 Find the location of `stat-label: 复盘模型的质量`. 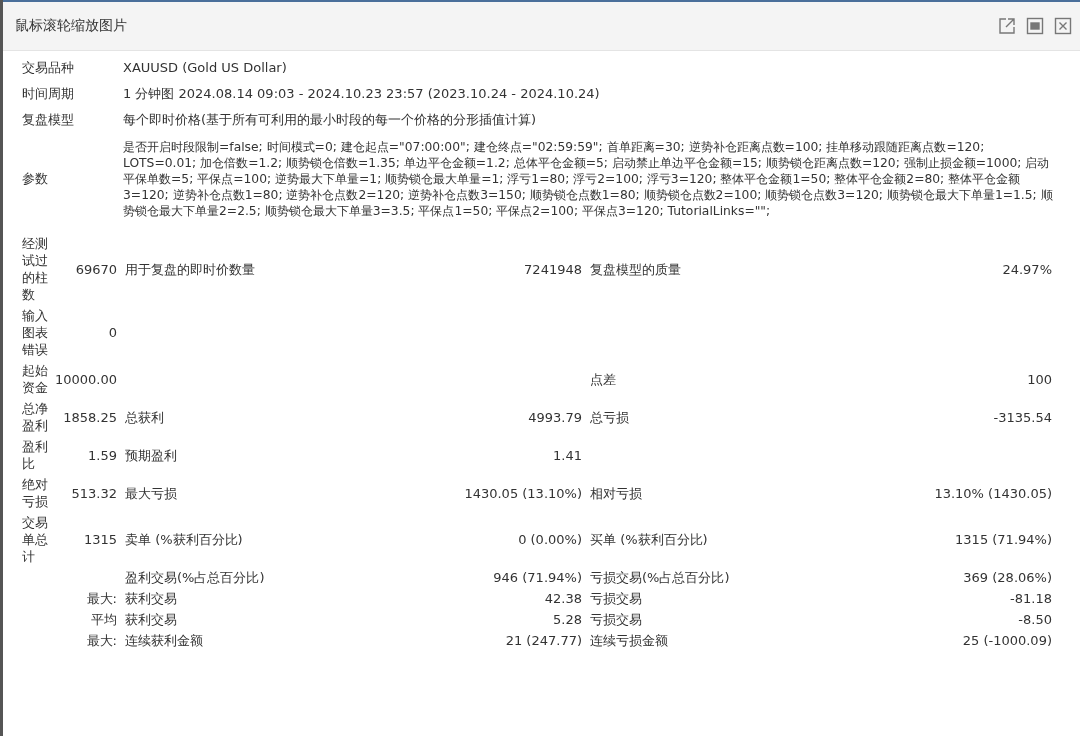

stat-label: 复盘模型的质量 is located at coordinates (635, 269).